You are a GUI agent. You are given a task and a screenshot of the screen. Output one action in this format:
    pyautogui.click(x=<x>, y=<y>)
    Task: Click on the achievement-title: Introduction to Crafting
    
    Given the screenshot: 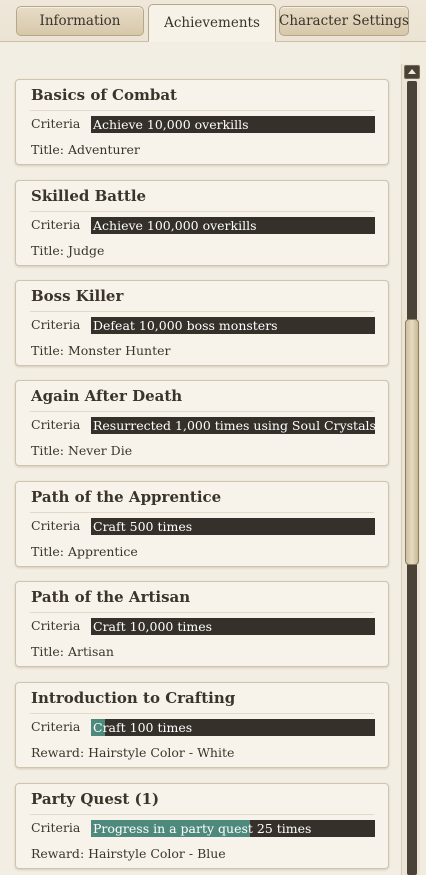 What is the action you would take?
    pyautogui.click(x=133, y=698)
    